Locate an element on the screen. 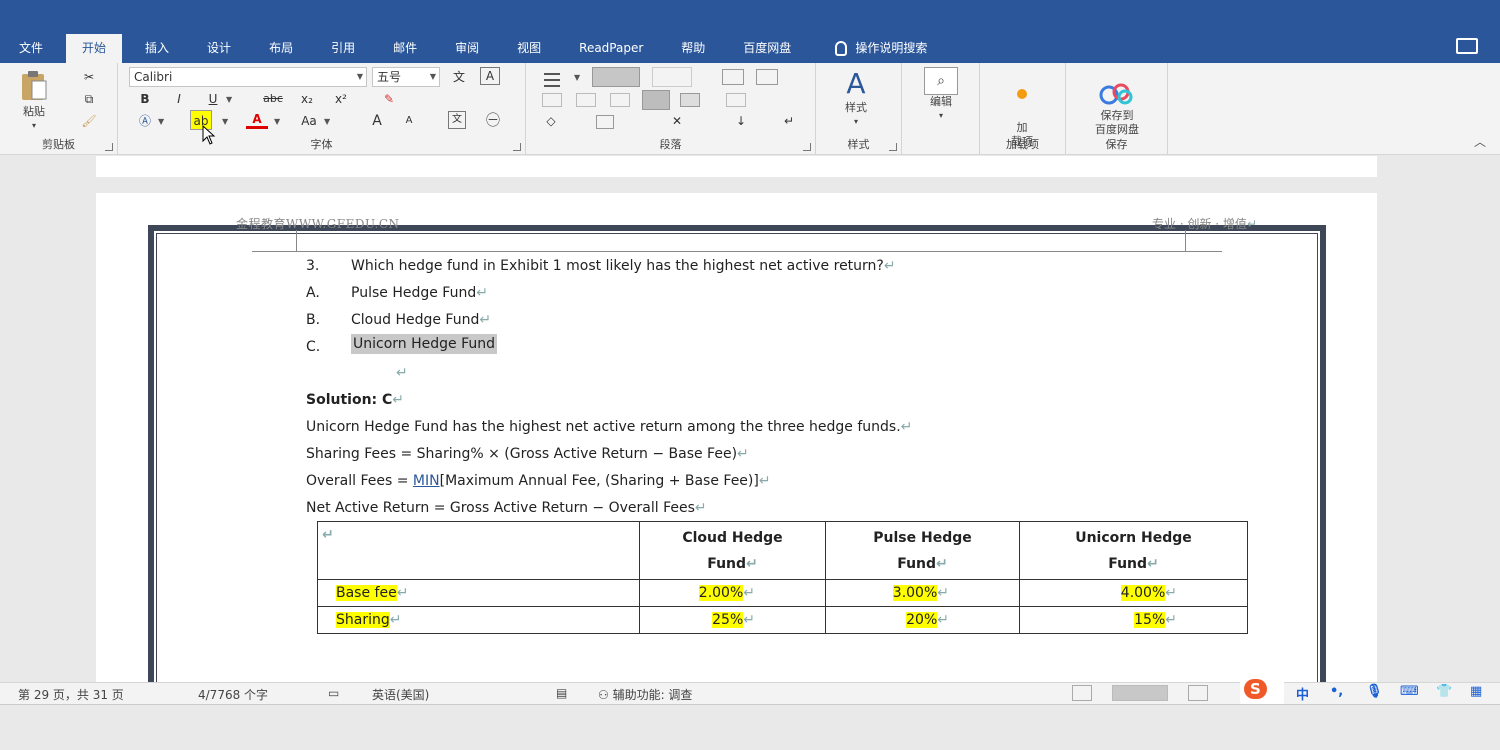 This screenshot has width=1500, height=750. table-header-cell: Unicorn Hedge Fund↵ is located at coordinates (1133, 550).